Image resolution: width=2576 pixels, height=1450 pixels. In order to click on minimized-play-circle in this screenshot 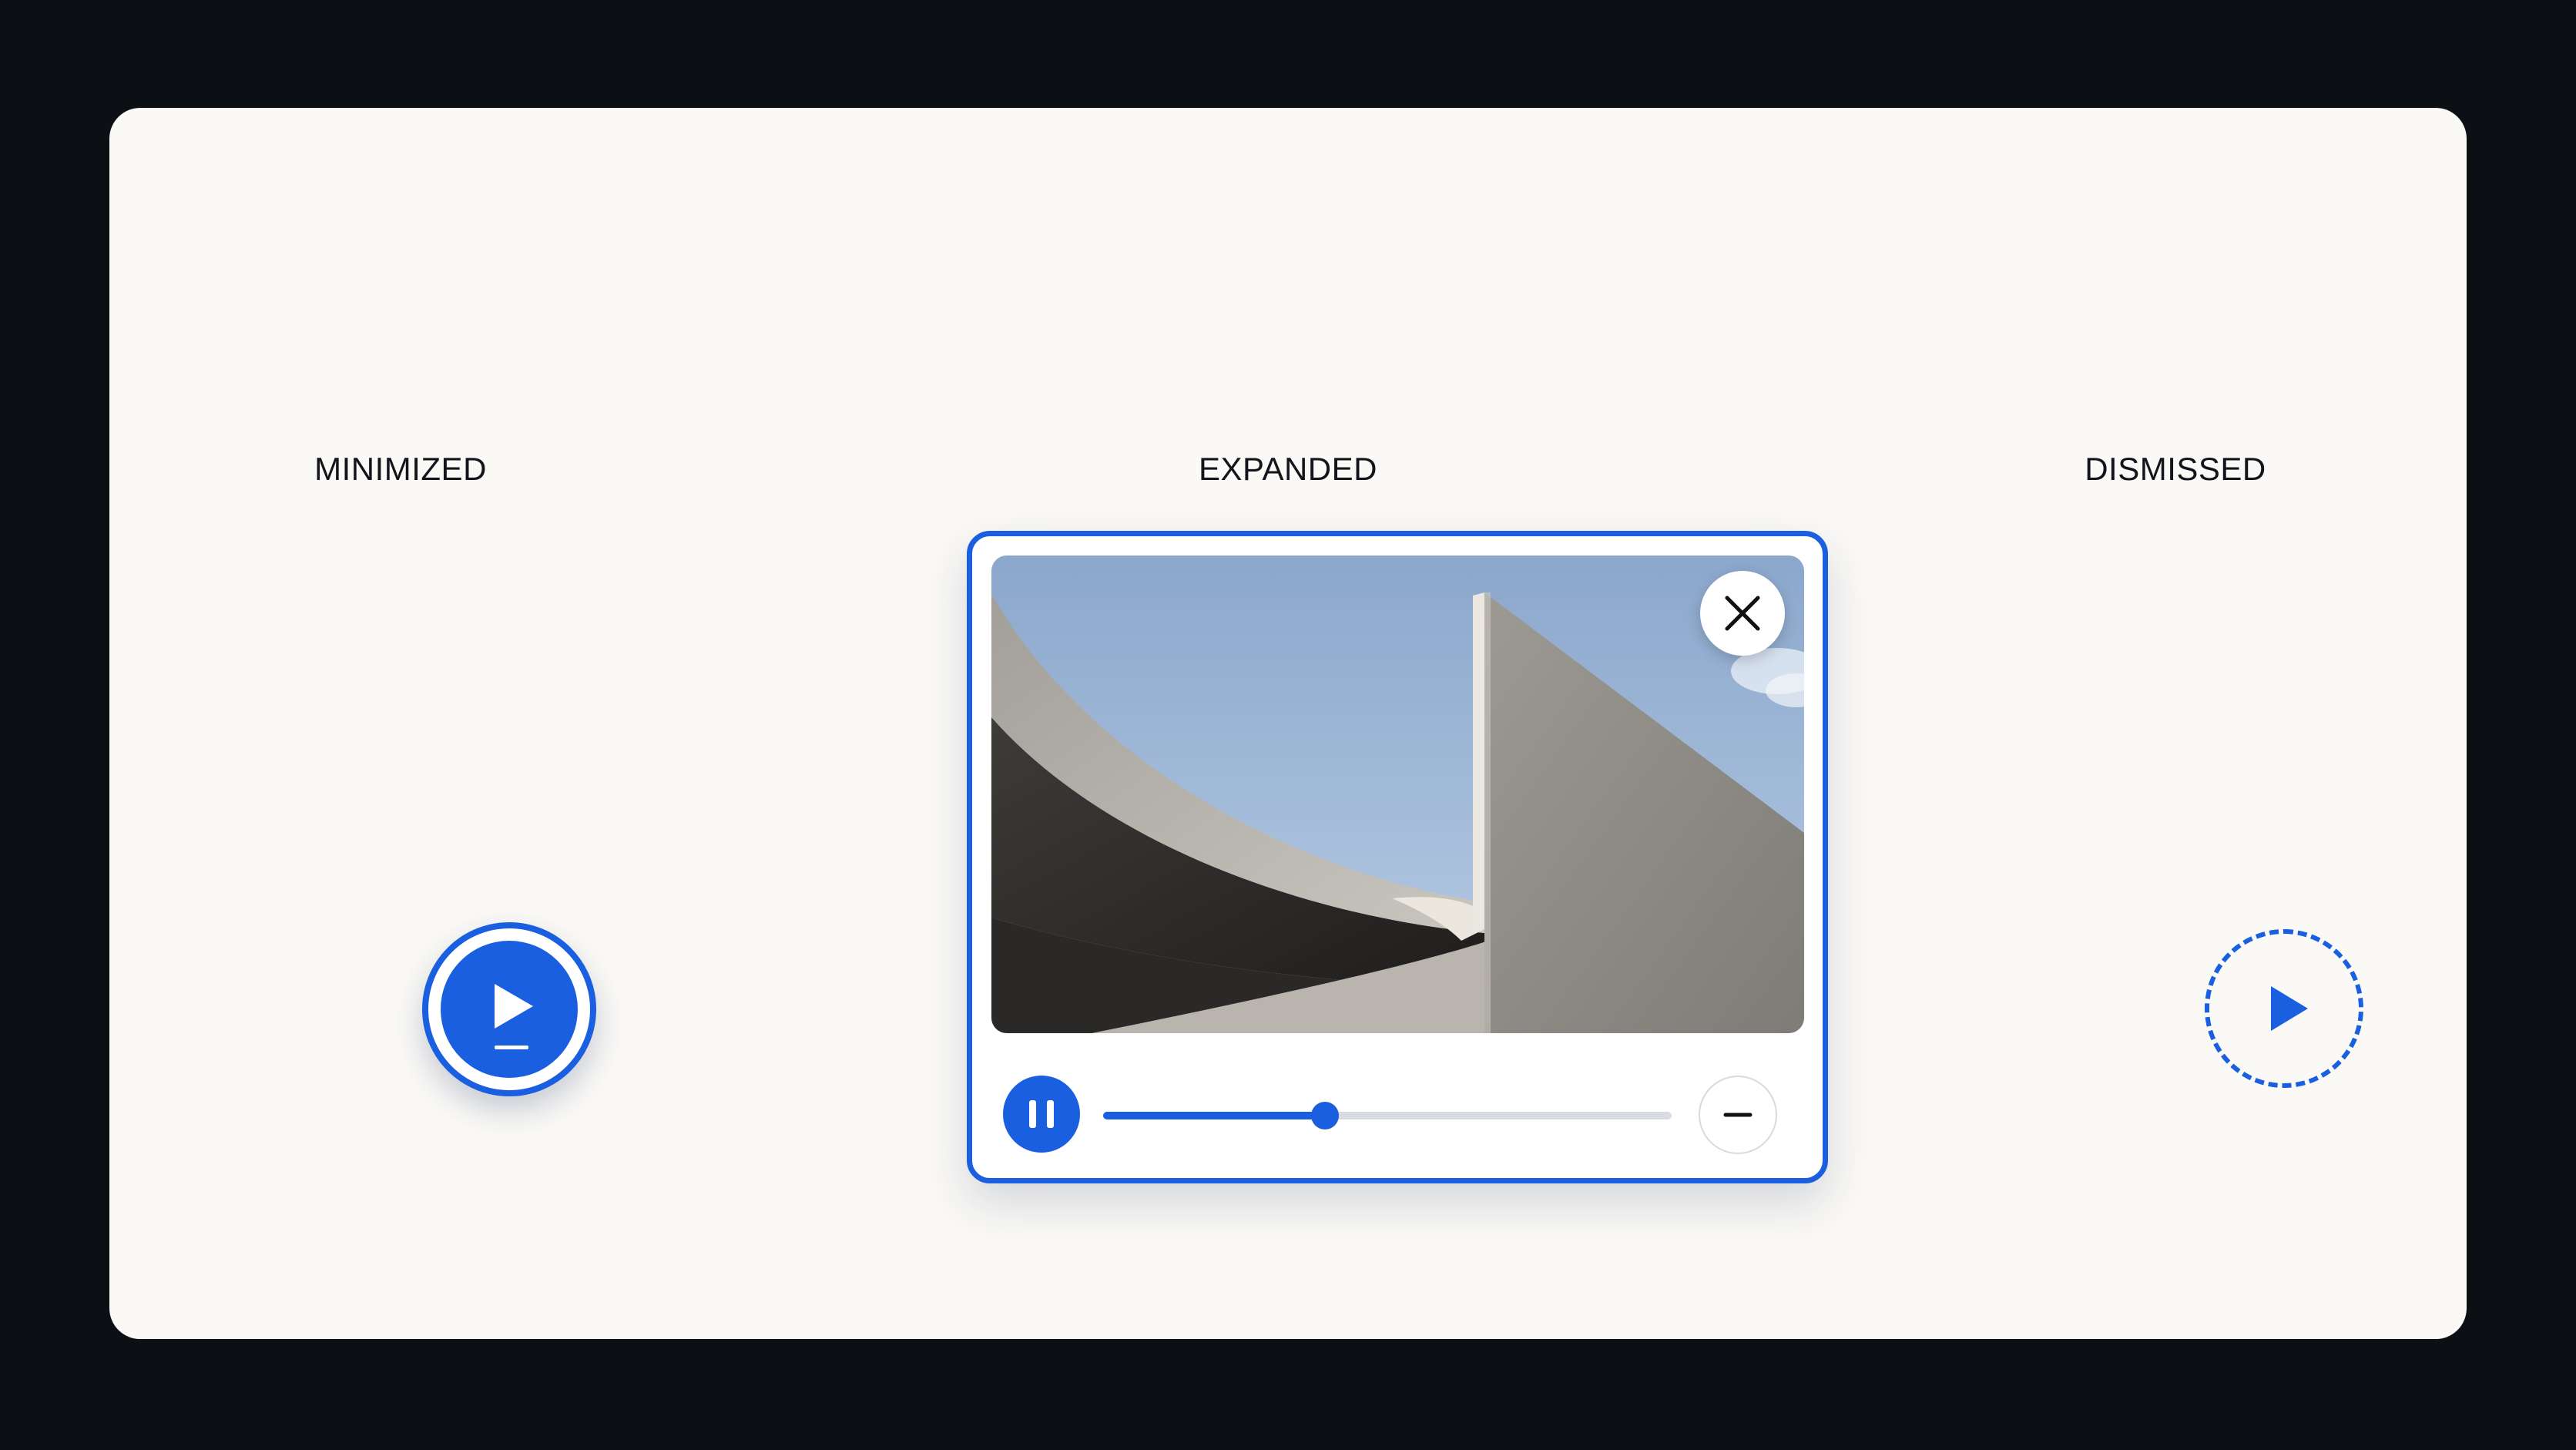, I will do `click(509, 1009)`.